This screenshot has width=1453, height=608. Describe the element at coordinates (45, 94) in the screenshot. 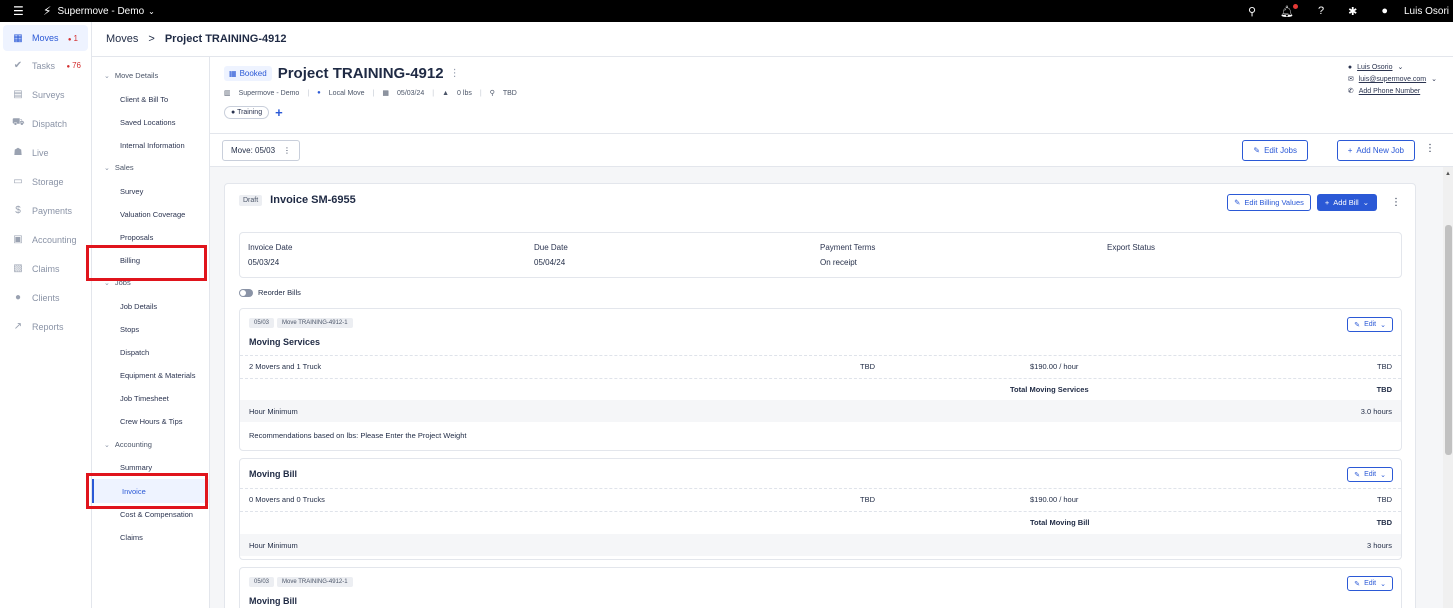

I see `nav-item-surveys: ▤ Surveys` at that location.